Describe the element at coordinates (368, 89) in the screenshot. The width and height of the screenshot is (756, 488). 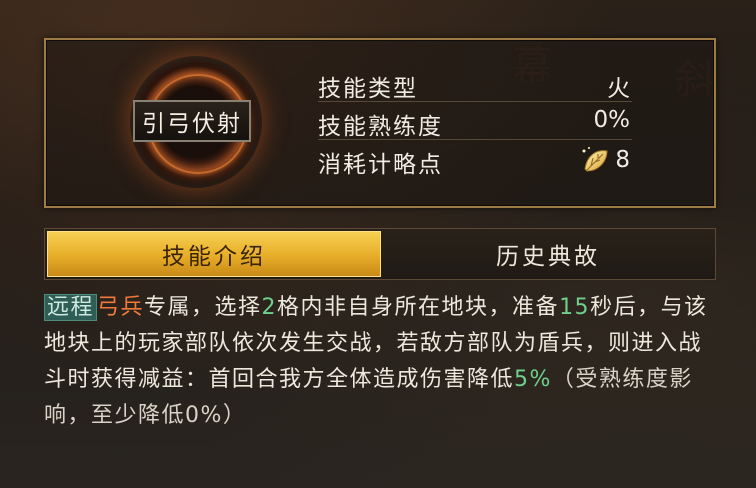
I see `stat-label: 技能类型` at that location.